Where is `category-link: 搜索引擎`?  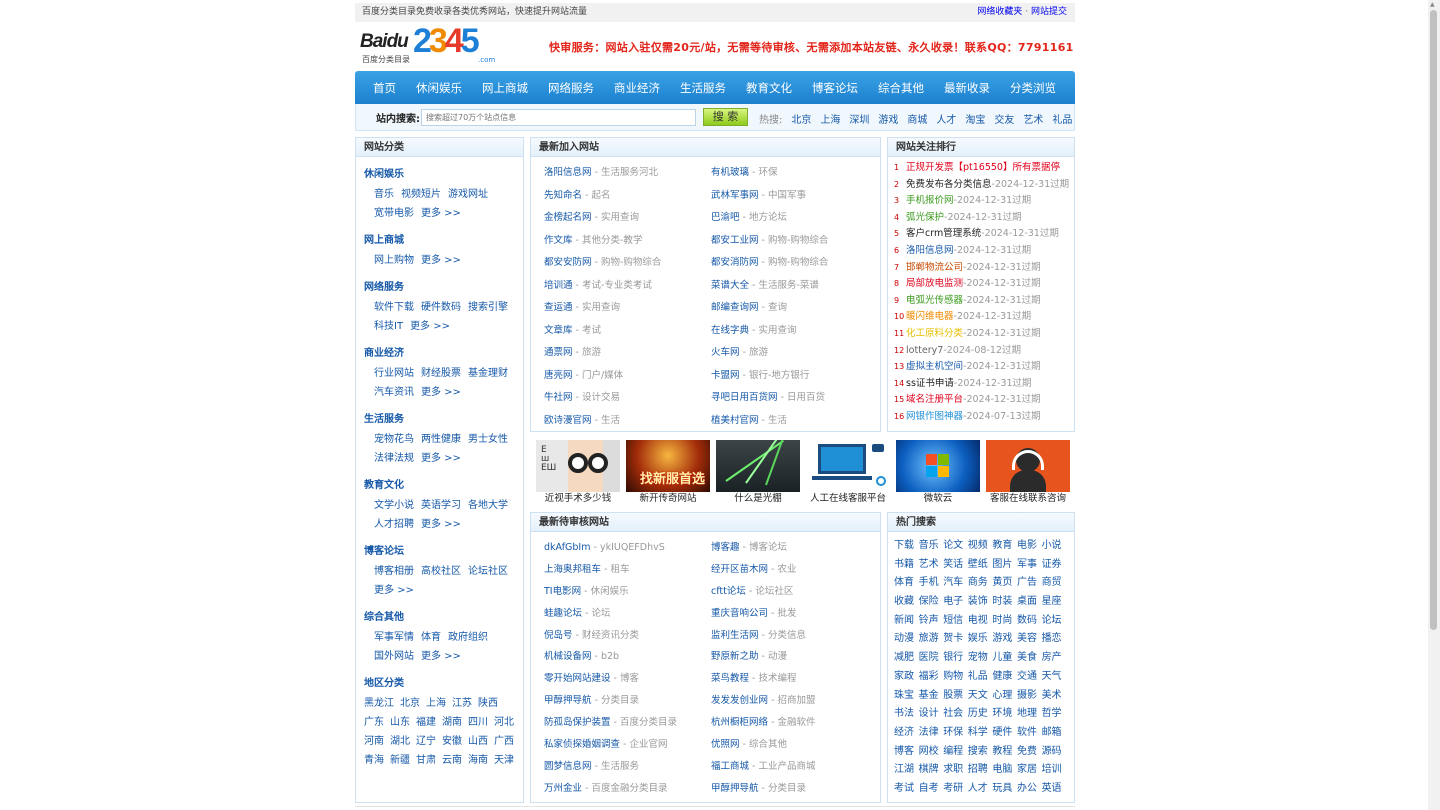 category-link: 搜索引擎 is located at coordinates (488, 307).